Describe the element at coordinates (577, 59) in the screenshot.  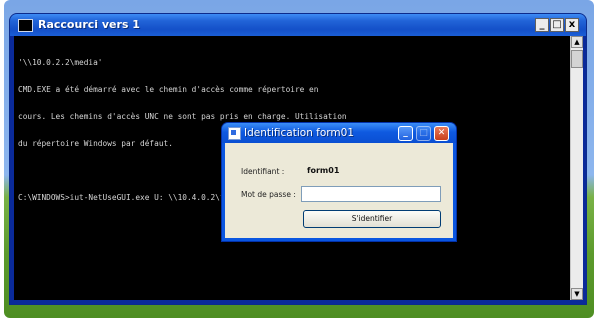
I see `scroll-thumb` at that location.